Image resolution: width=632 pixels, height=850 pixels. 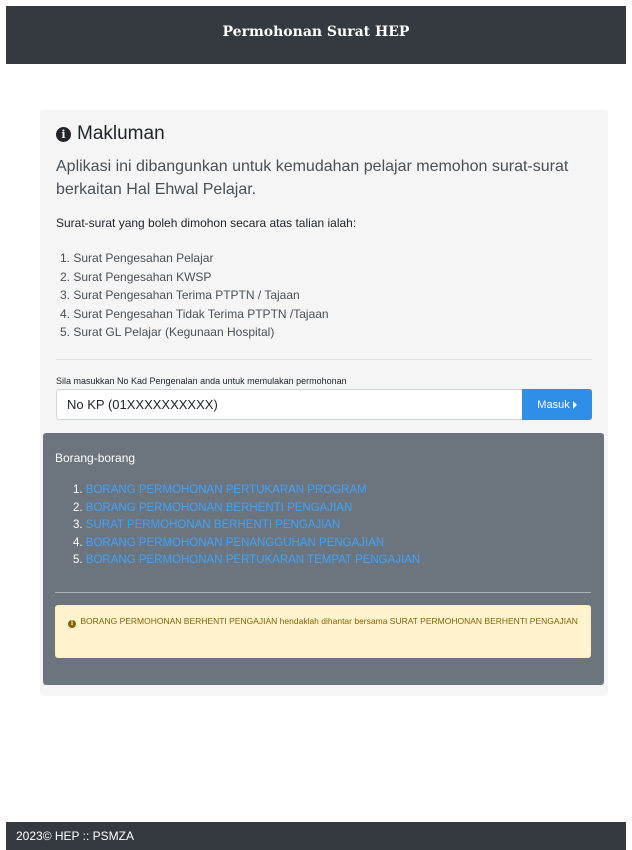 I want to click on masuk-button-label: Masuk, so click(x=553, y=404).